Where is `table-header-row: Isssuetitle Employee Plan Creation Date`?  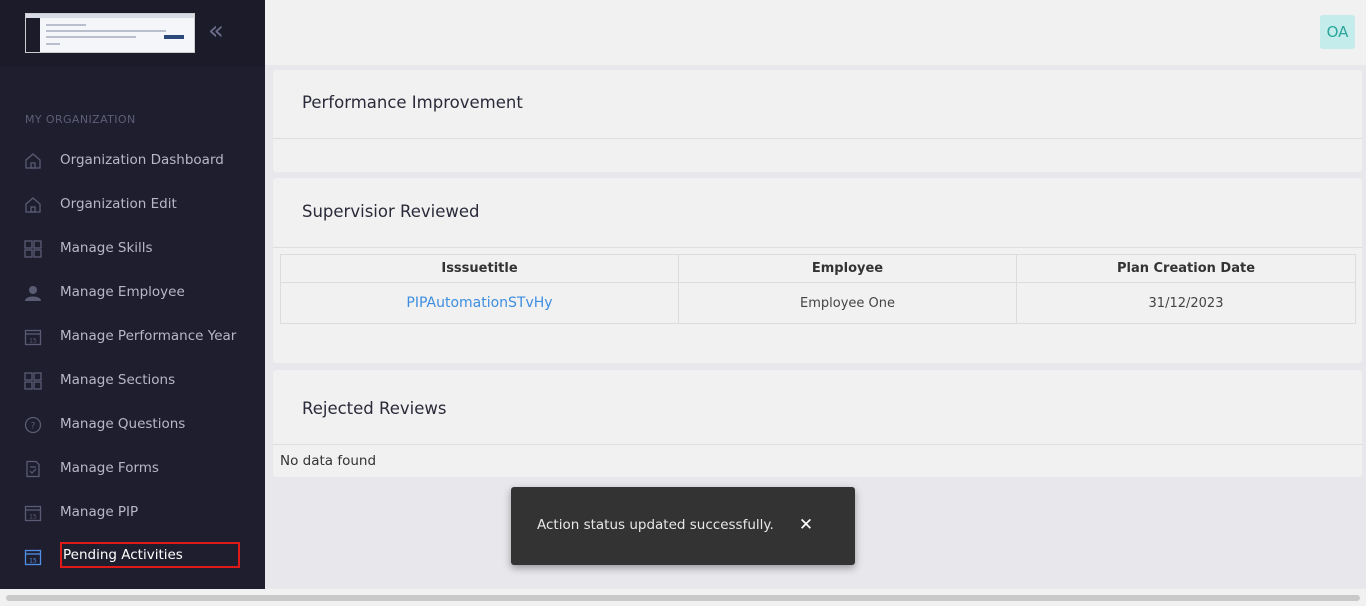 table-header-row: Isssuetitle Employee Plan Creation Date is located at coordinates (818, 268).